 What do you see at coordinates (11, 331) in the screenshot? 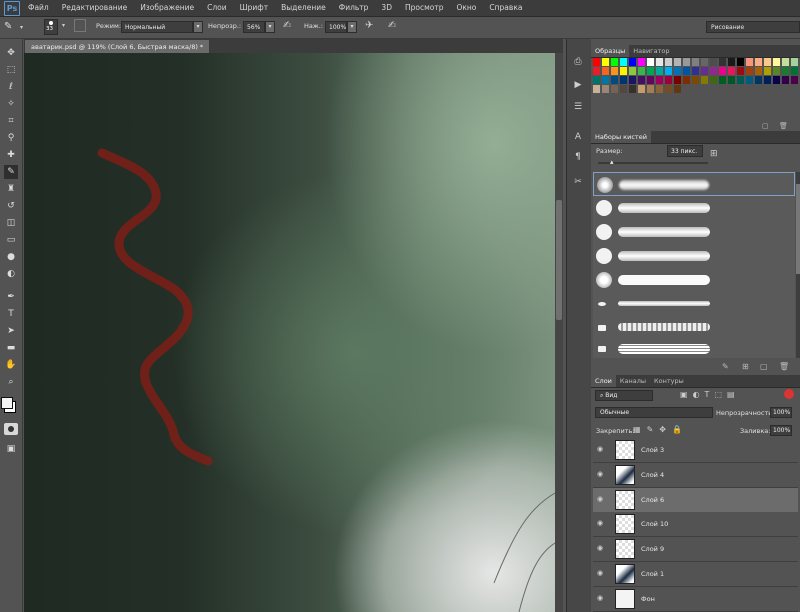
I see `path-select-tool-icon: ➤` at bounding box center [11, 331].